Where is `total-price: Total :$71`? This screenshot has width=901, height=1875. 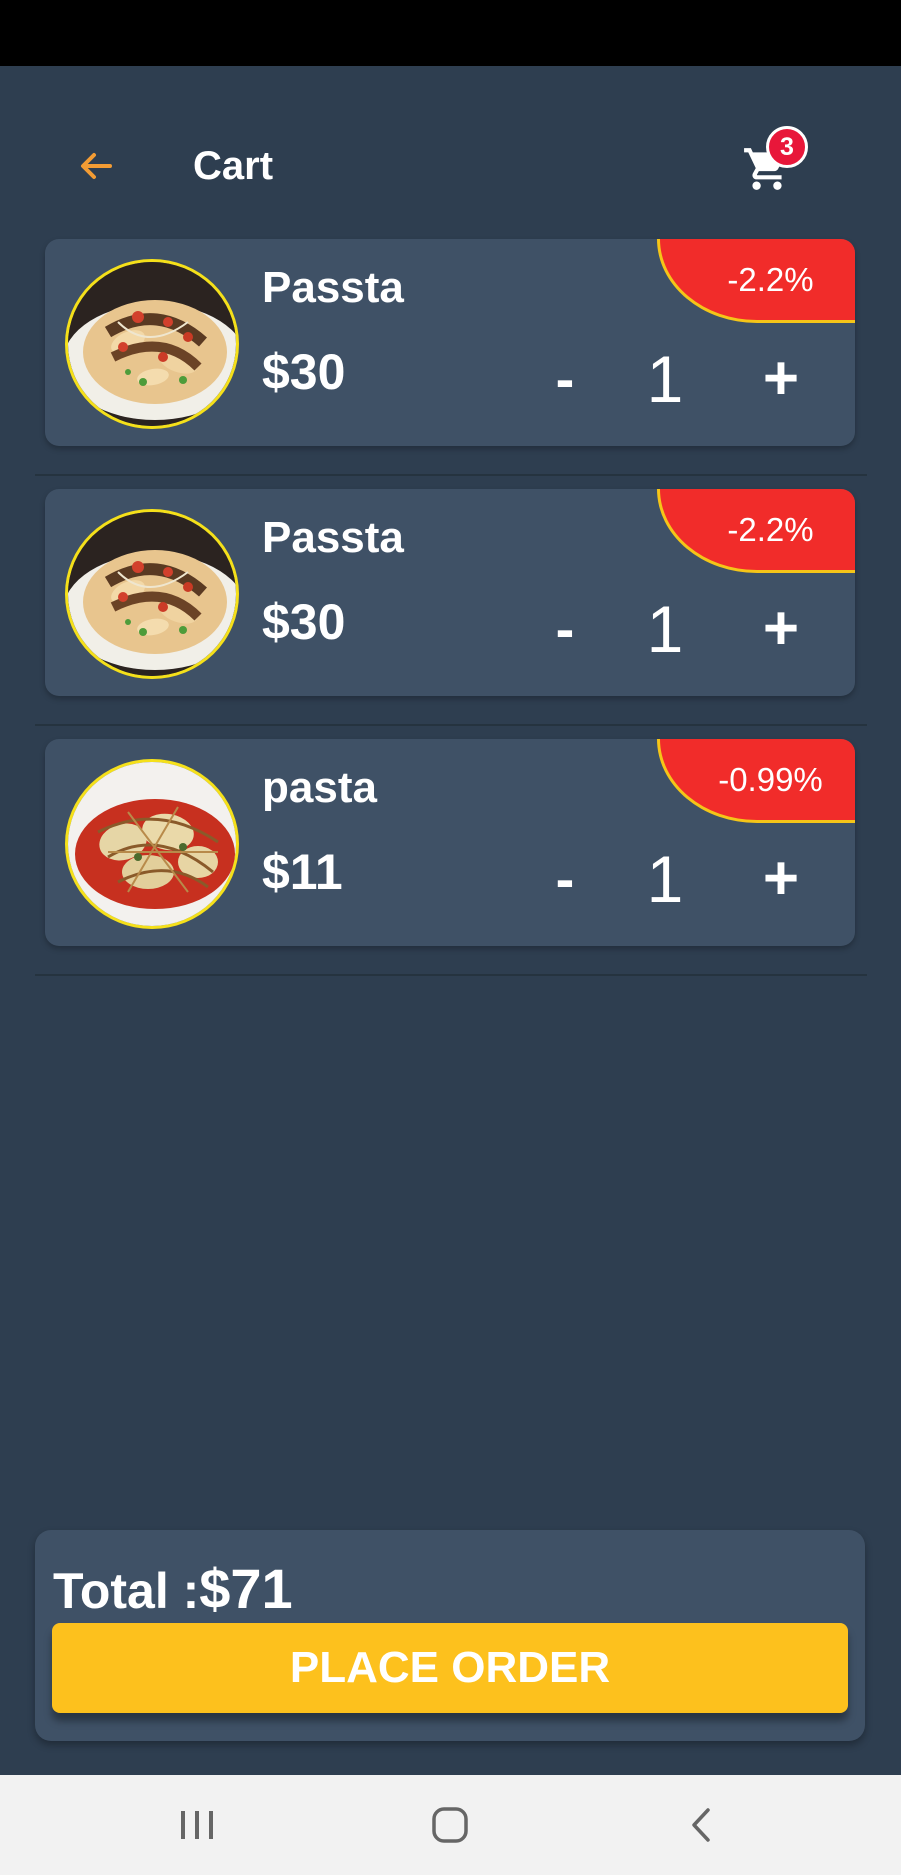
total-price: Total :$71 is located at coordinates (173, 1588).